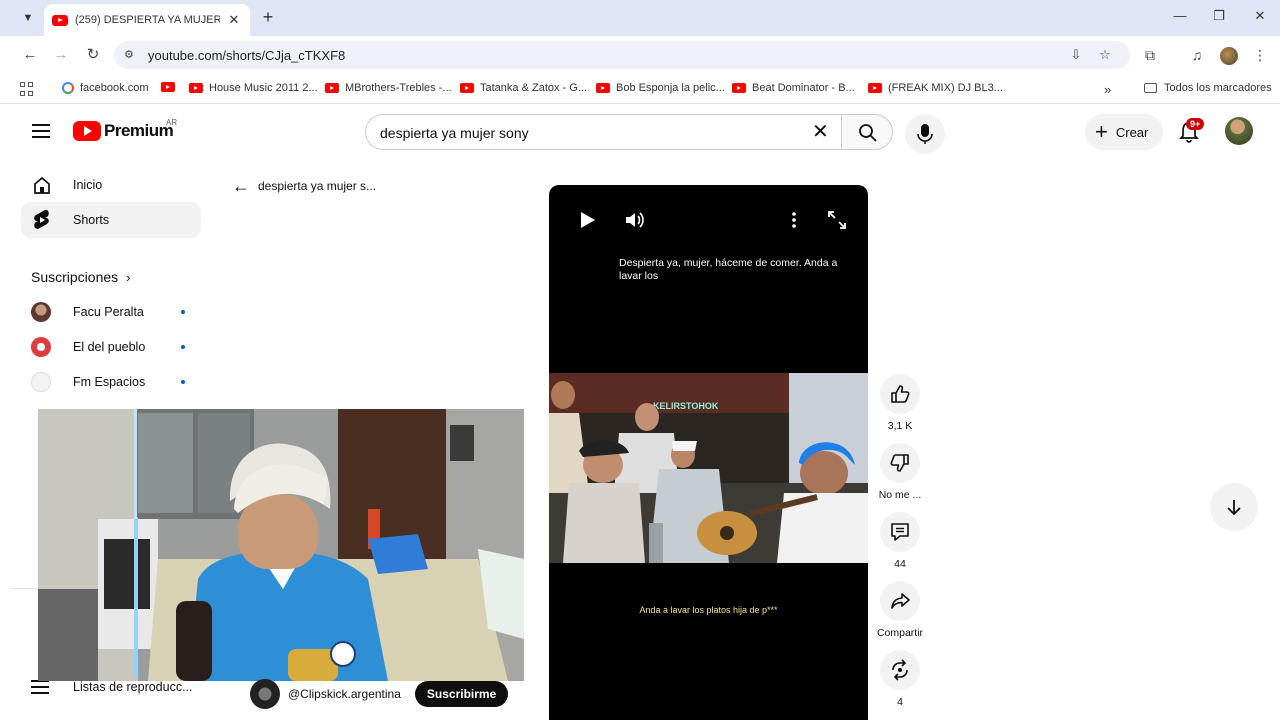 This screenshot has width=1280, height=720. I want to click on notifications-badge: 9+, so click(1195, 124).